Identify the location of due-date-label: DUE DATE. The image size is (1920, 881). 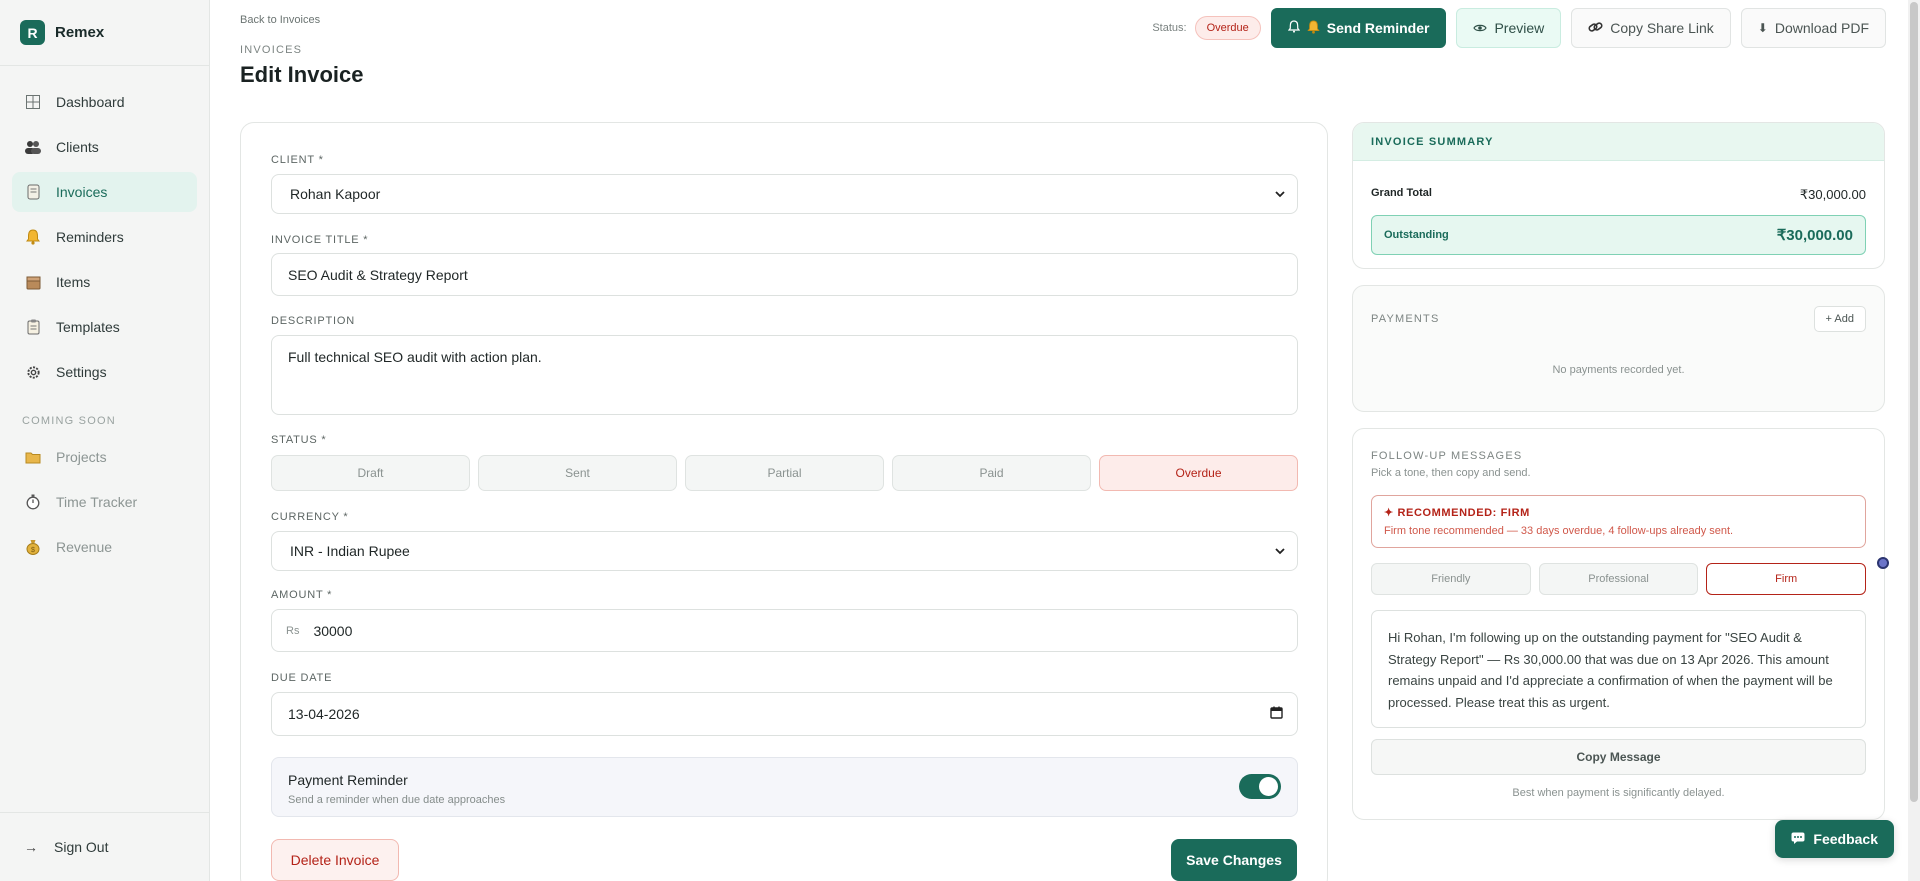
(302, 678).